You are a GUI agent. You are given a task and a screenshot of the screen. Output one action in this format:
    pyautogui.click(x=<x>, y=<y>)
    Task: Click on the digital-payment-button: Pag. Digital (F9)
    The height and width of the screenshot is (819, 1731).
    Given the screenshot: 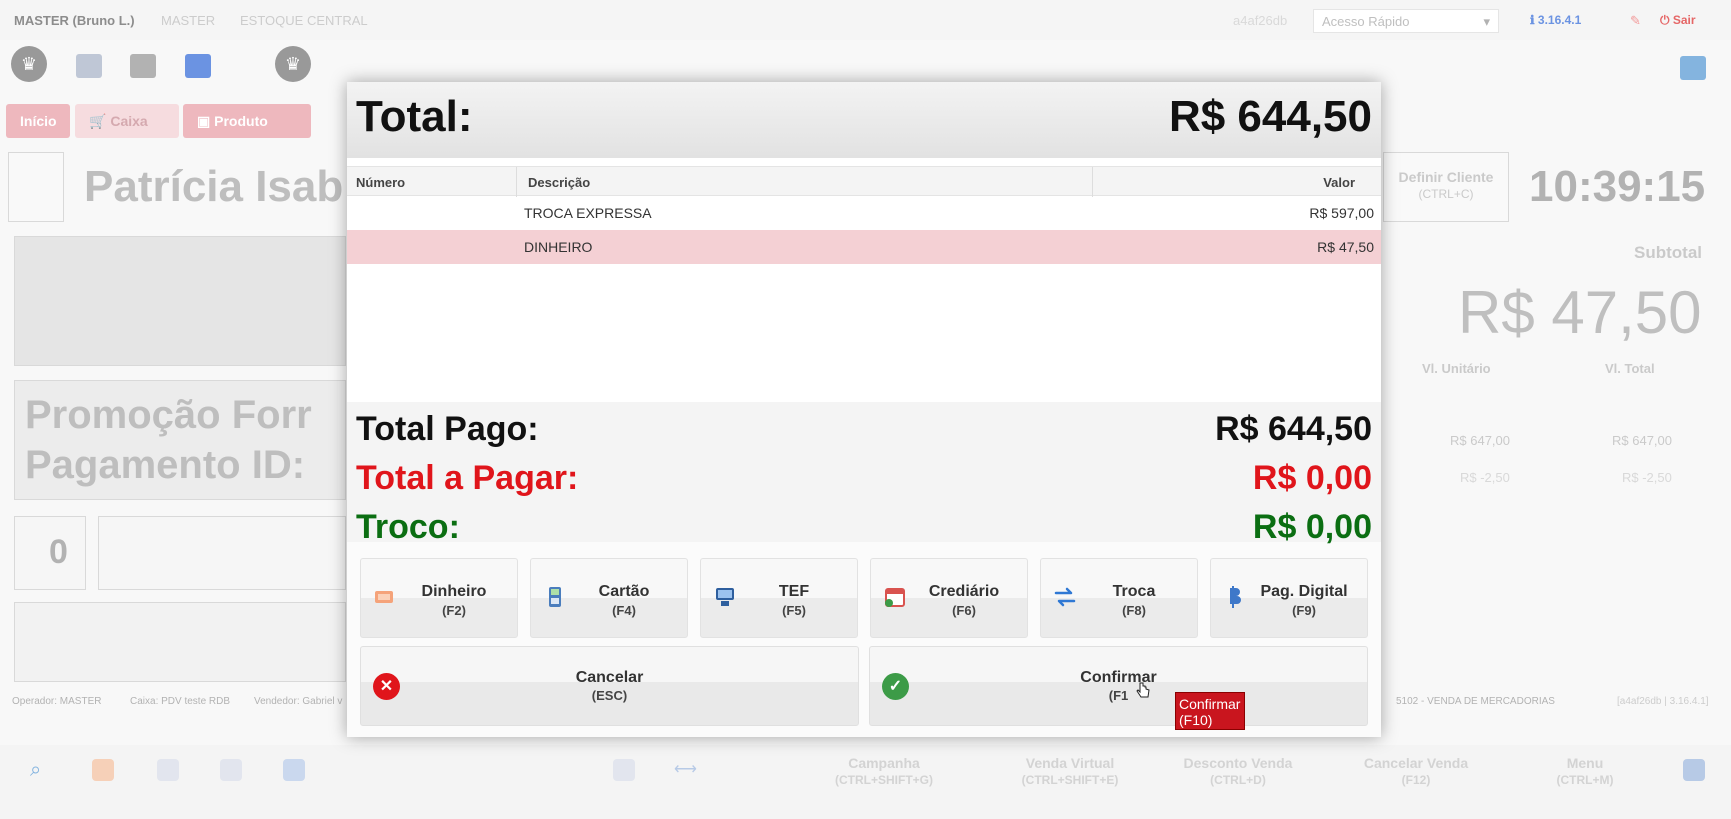 What is the action you would take?
    pyautogui.click(x=1289, y=598)
    